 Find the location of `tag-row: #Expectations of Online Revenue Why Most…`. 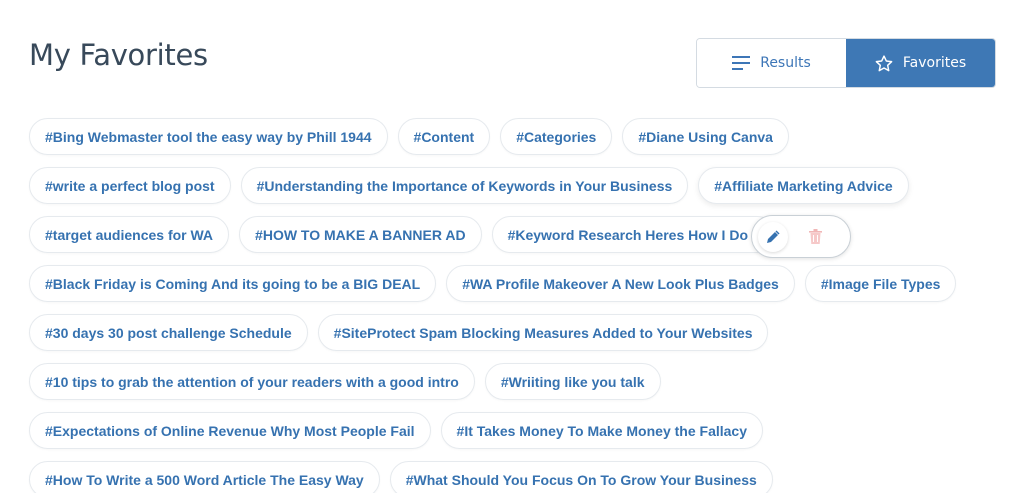

tag-row: #Expectations of Online Revenue Why Most… is located at coordinates (509, 430).